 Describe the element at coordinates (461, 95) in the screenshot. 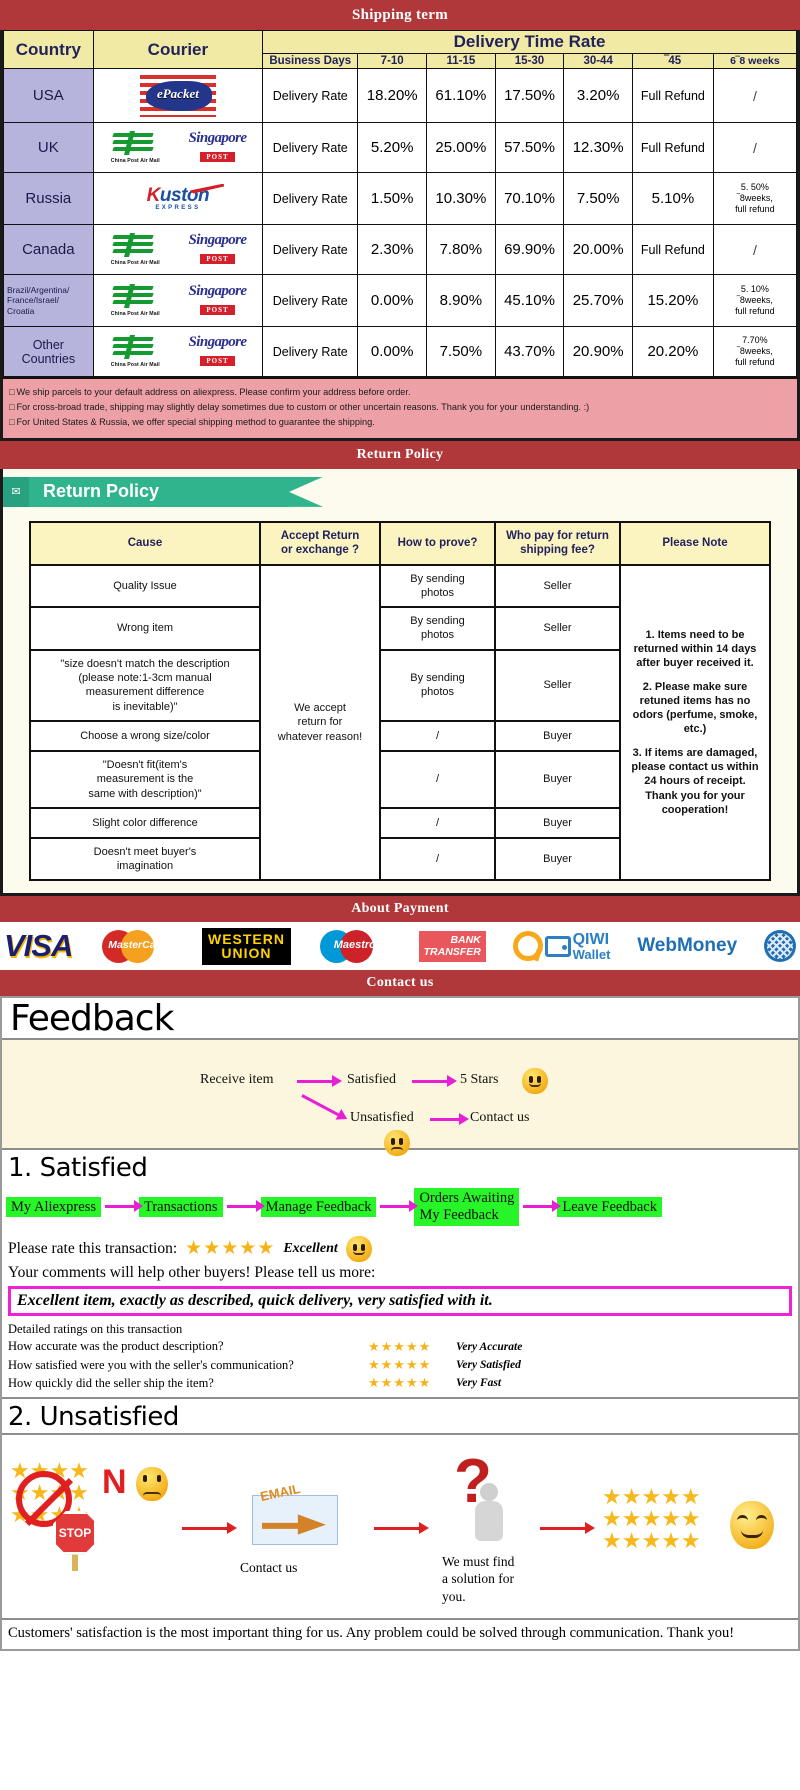

I see `rate-11-15: 61.10%` at that location.